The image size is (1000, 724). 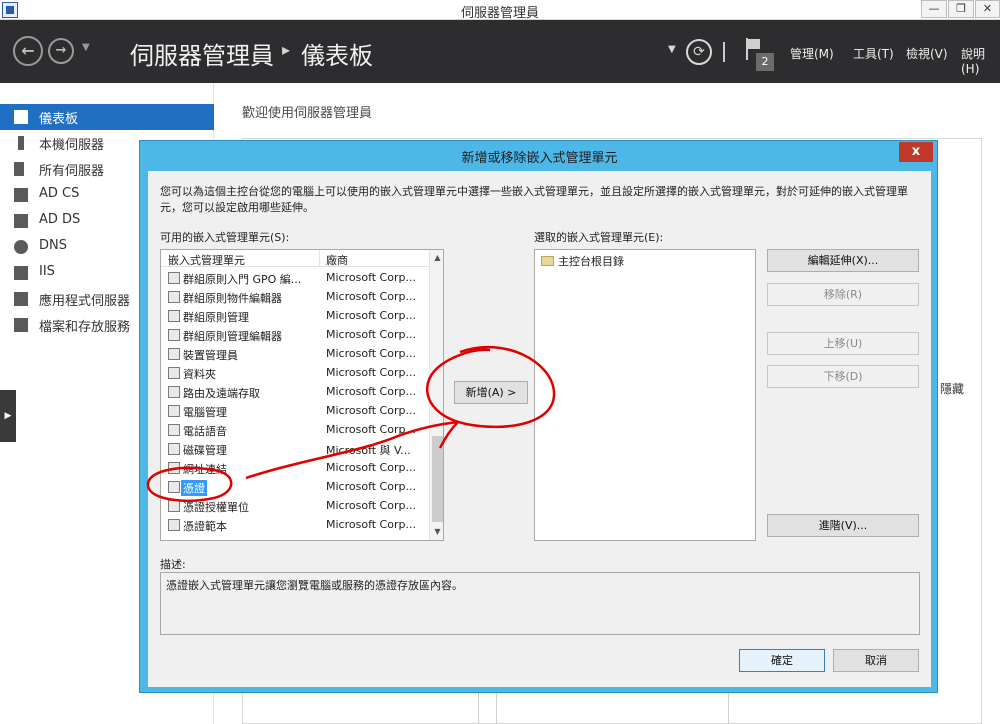 I want to click on sidebar-item-label: 應用程式伺服器, so click(x=85, y=301).